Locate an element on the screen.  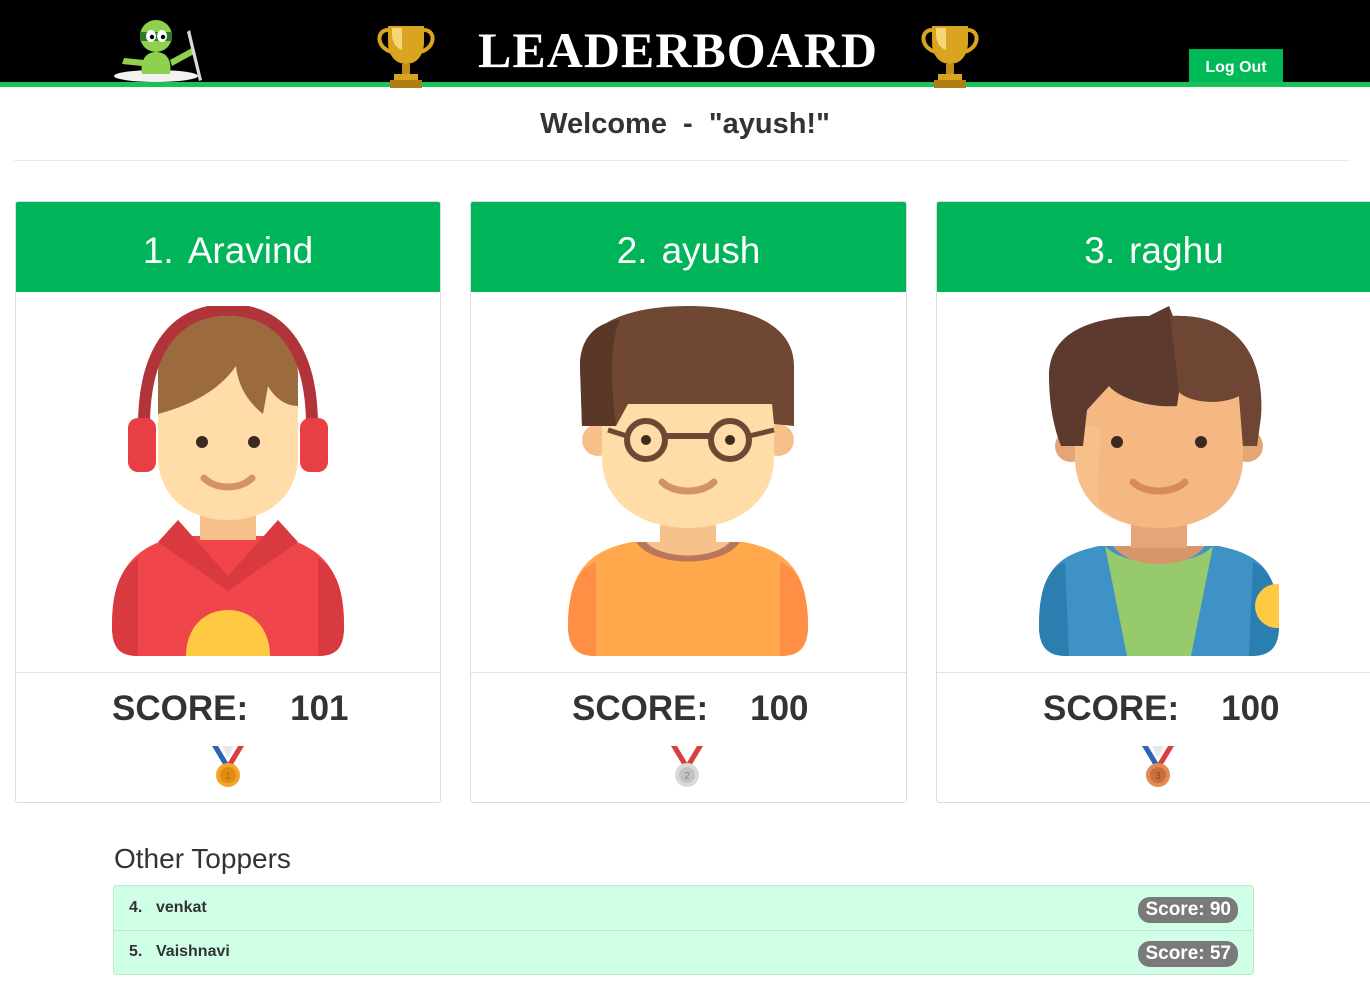
leader-rank: 1. is located at coordinates (158, 250).